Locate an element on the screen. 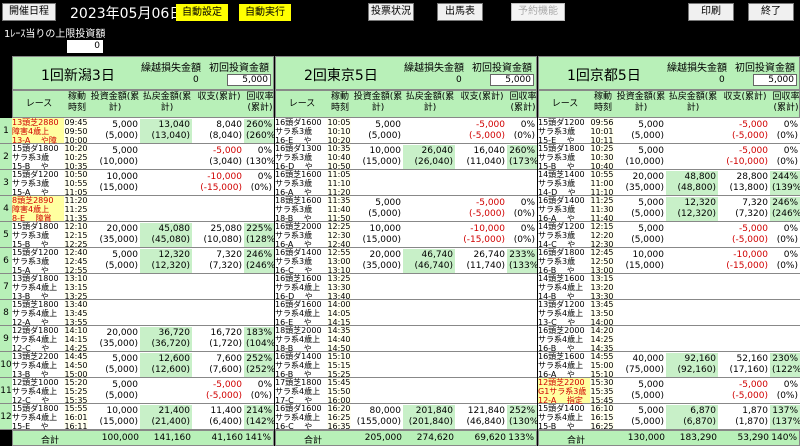 This screenshot has height=446, width=800. run-time: 13:10 13:15 13:25 is located at coordinates (76, 287).